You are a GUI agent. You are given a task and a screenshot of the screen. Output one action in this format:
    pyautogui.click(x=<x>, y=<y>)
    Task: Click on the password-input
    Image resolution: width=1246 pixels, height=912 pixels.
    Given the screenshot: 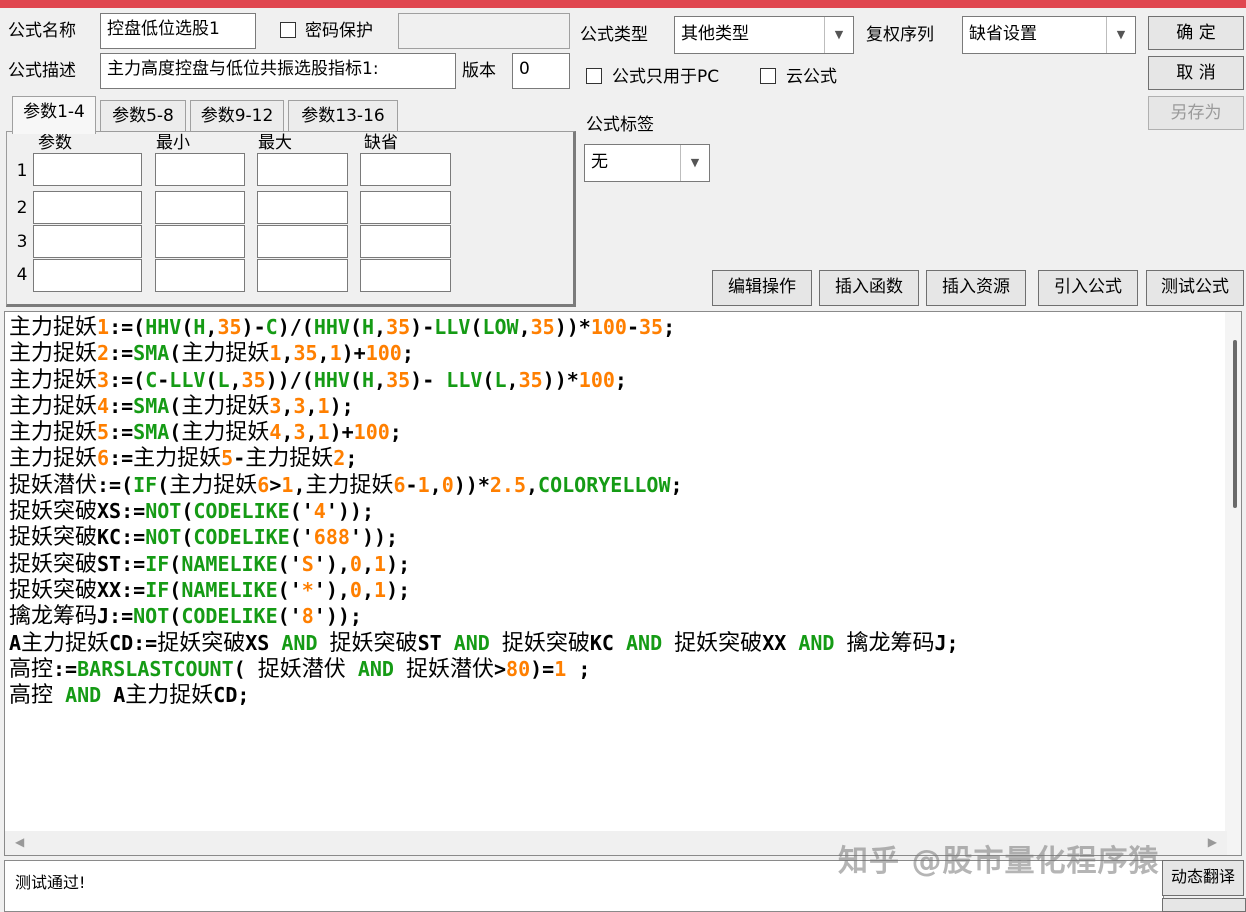 What is the action you would take?
    pyautogui.click(x=484, y=31)
    